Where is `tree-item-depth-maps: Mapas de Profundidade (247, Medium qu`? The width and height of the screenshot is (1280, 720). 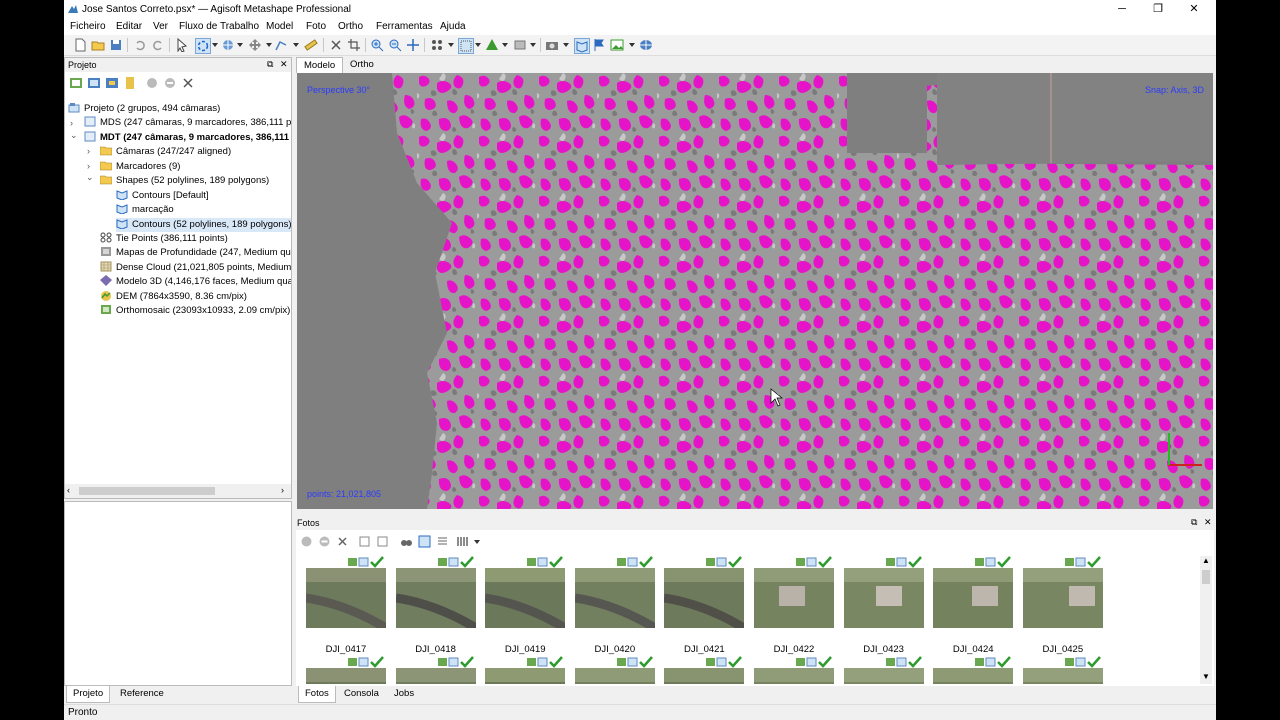 tree-item-depth-maps: Mapas de Profundidade (247, Medium qu is located at coordinates (195, 253).